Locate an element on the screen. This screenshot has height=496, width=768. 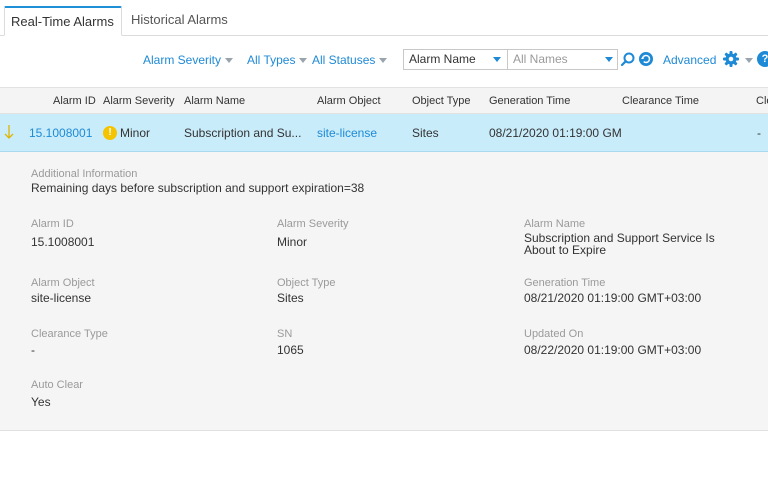
type-filter: All Types is located at coordinates (277, 60).